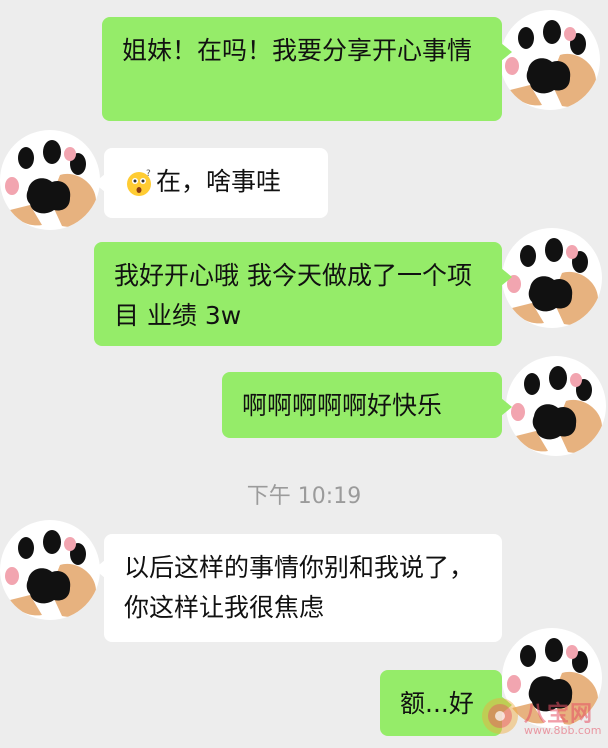  I want to click on message-bubble-sent: 我好开心哦 我今天做成了一个项目 业绩 3w, so click(303, 294).